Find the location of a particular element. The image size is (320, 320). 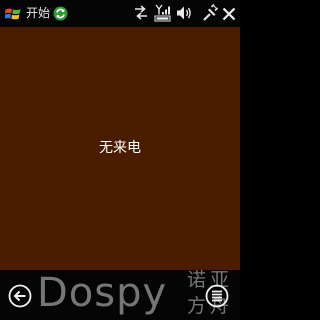

status-bar: 开始 is located at coordinates (120, 13).